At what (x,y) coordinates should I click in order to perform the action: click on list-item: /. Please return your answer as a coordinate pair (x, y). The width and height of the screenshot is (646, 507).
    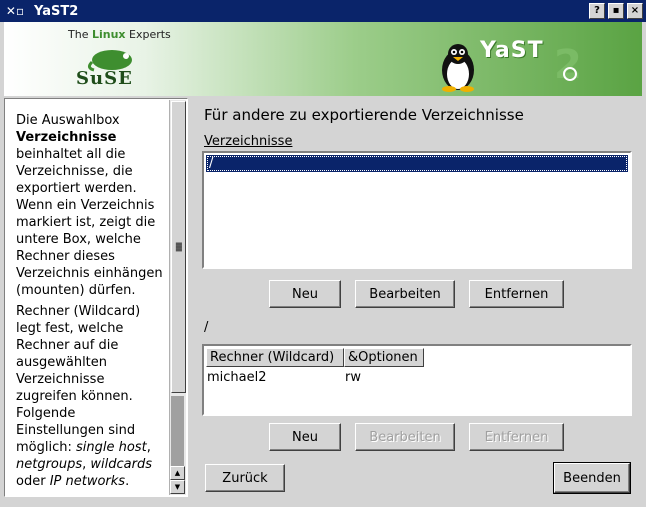
    Looking at the image, I should click on (417, 163).